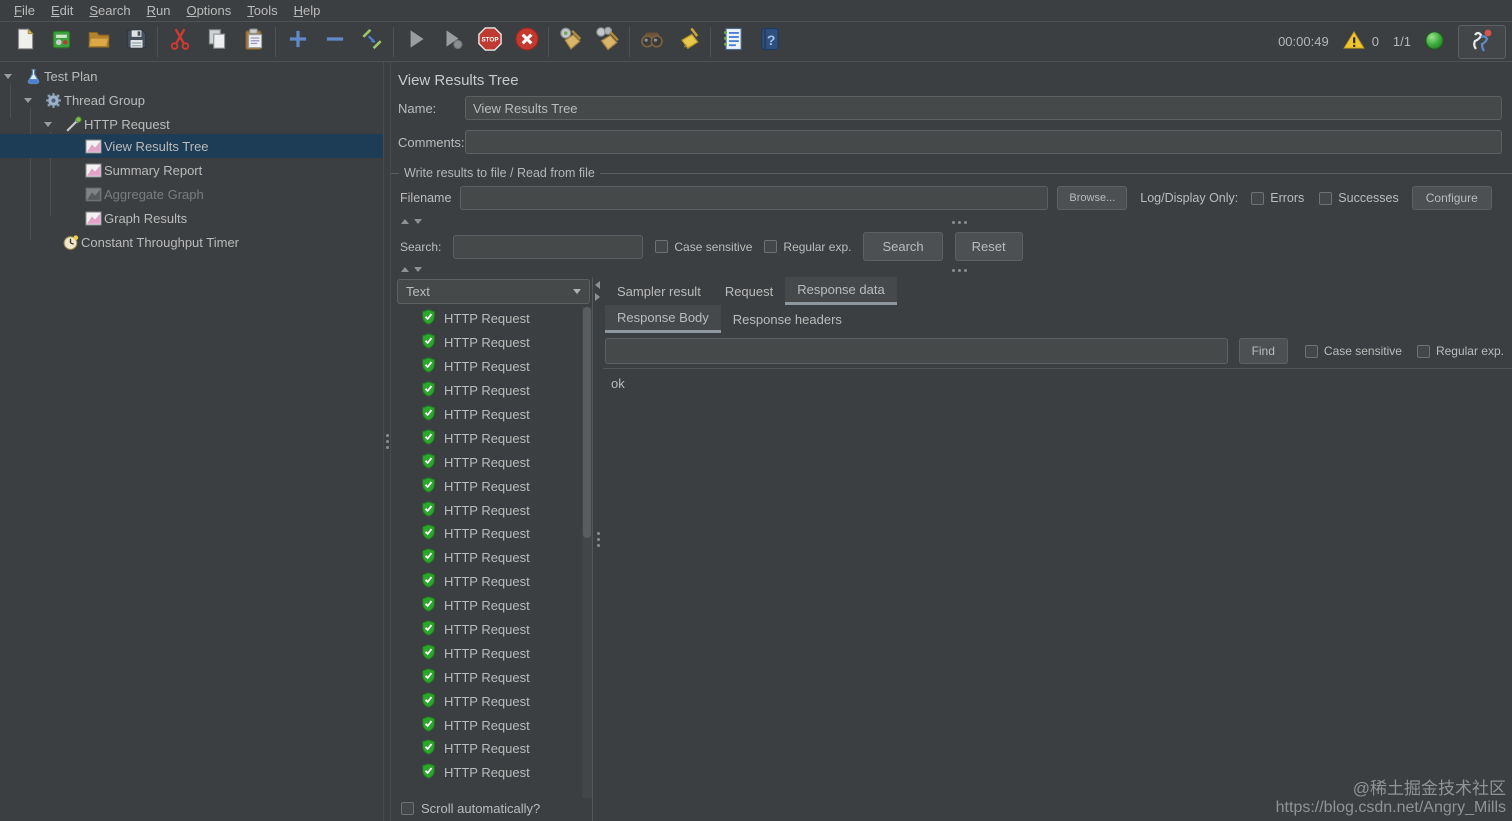 This screenshot has height=821, width=1512. What do you see at coordinates (916, 351) in the screenshot?
I see `find-input` at bounding box center [916, 351].